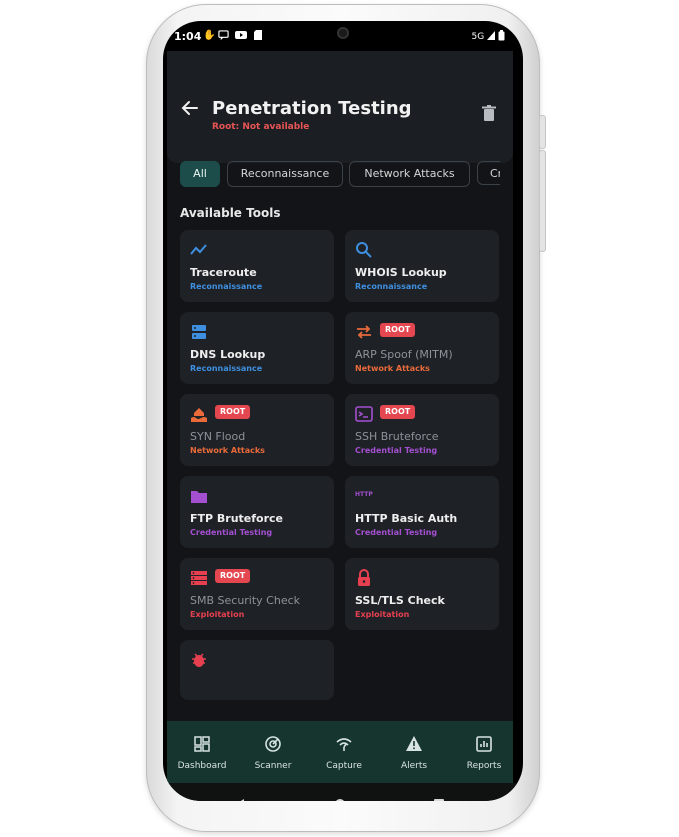 This screenshot has width=679, height=837. What do you see at coordinates (285, 174) in the screenshot?
I see `chip-reconnaissance: Reconnaissance` at bounding box center [285, 174].